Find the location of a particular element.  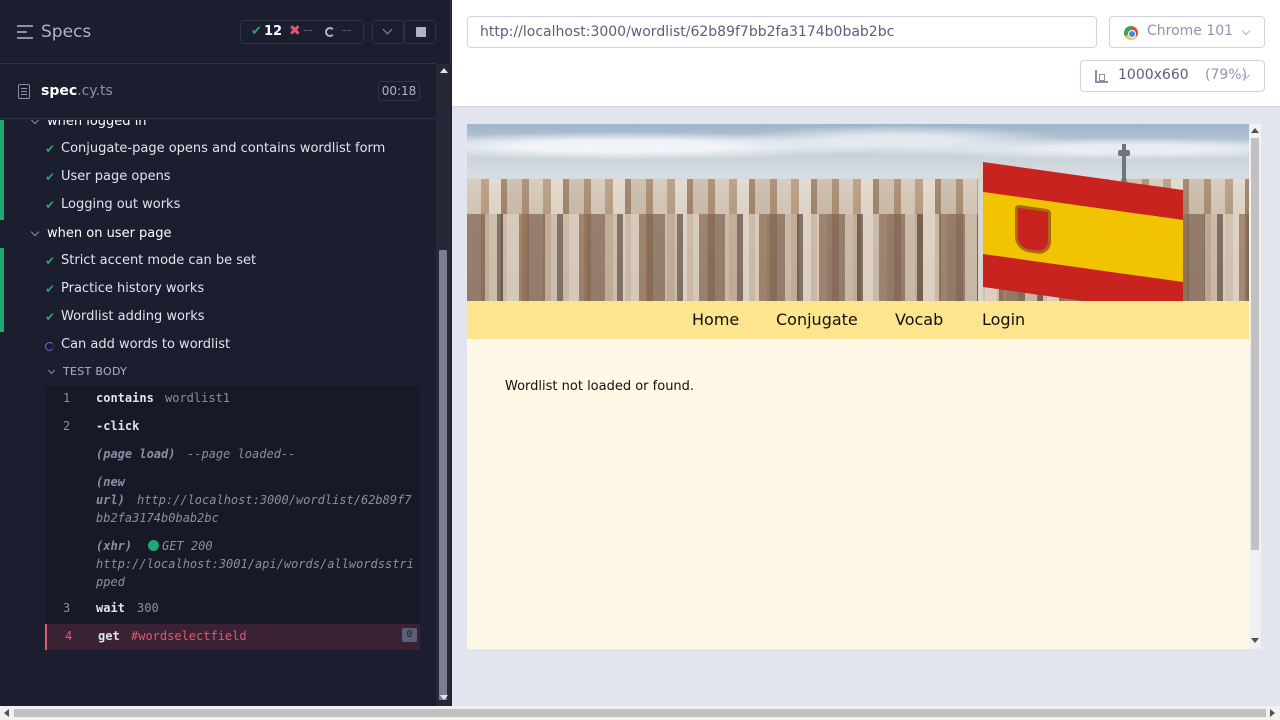

nav-link-home: Home is located at coordinates (715, 319).